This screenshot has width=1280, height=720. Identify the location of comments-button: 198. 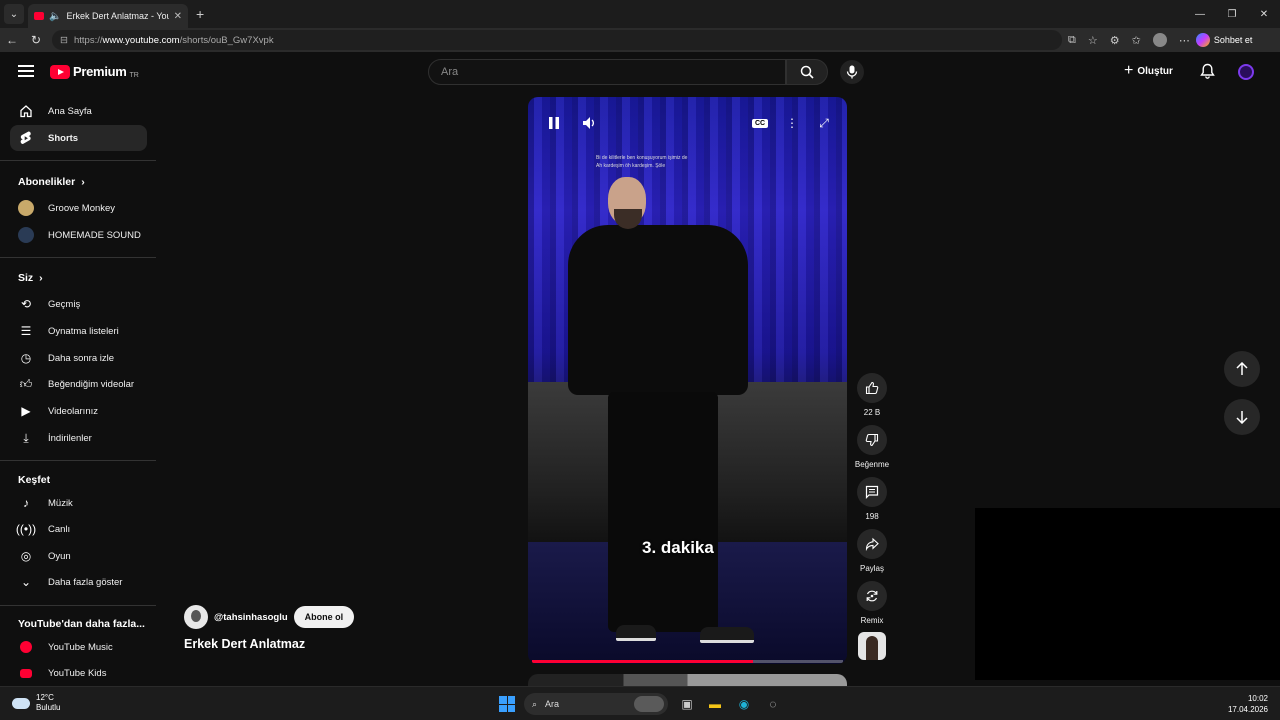
(872, 499).